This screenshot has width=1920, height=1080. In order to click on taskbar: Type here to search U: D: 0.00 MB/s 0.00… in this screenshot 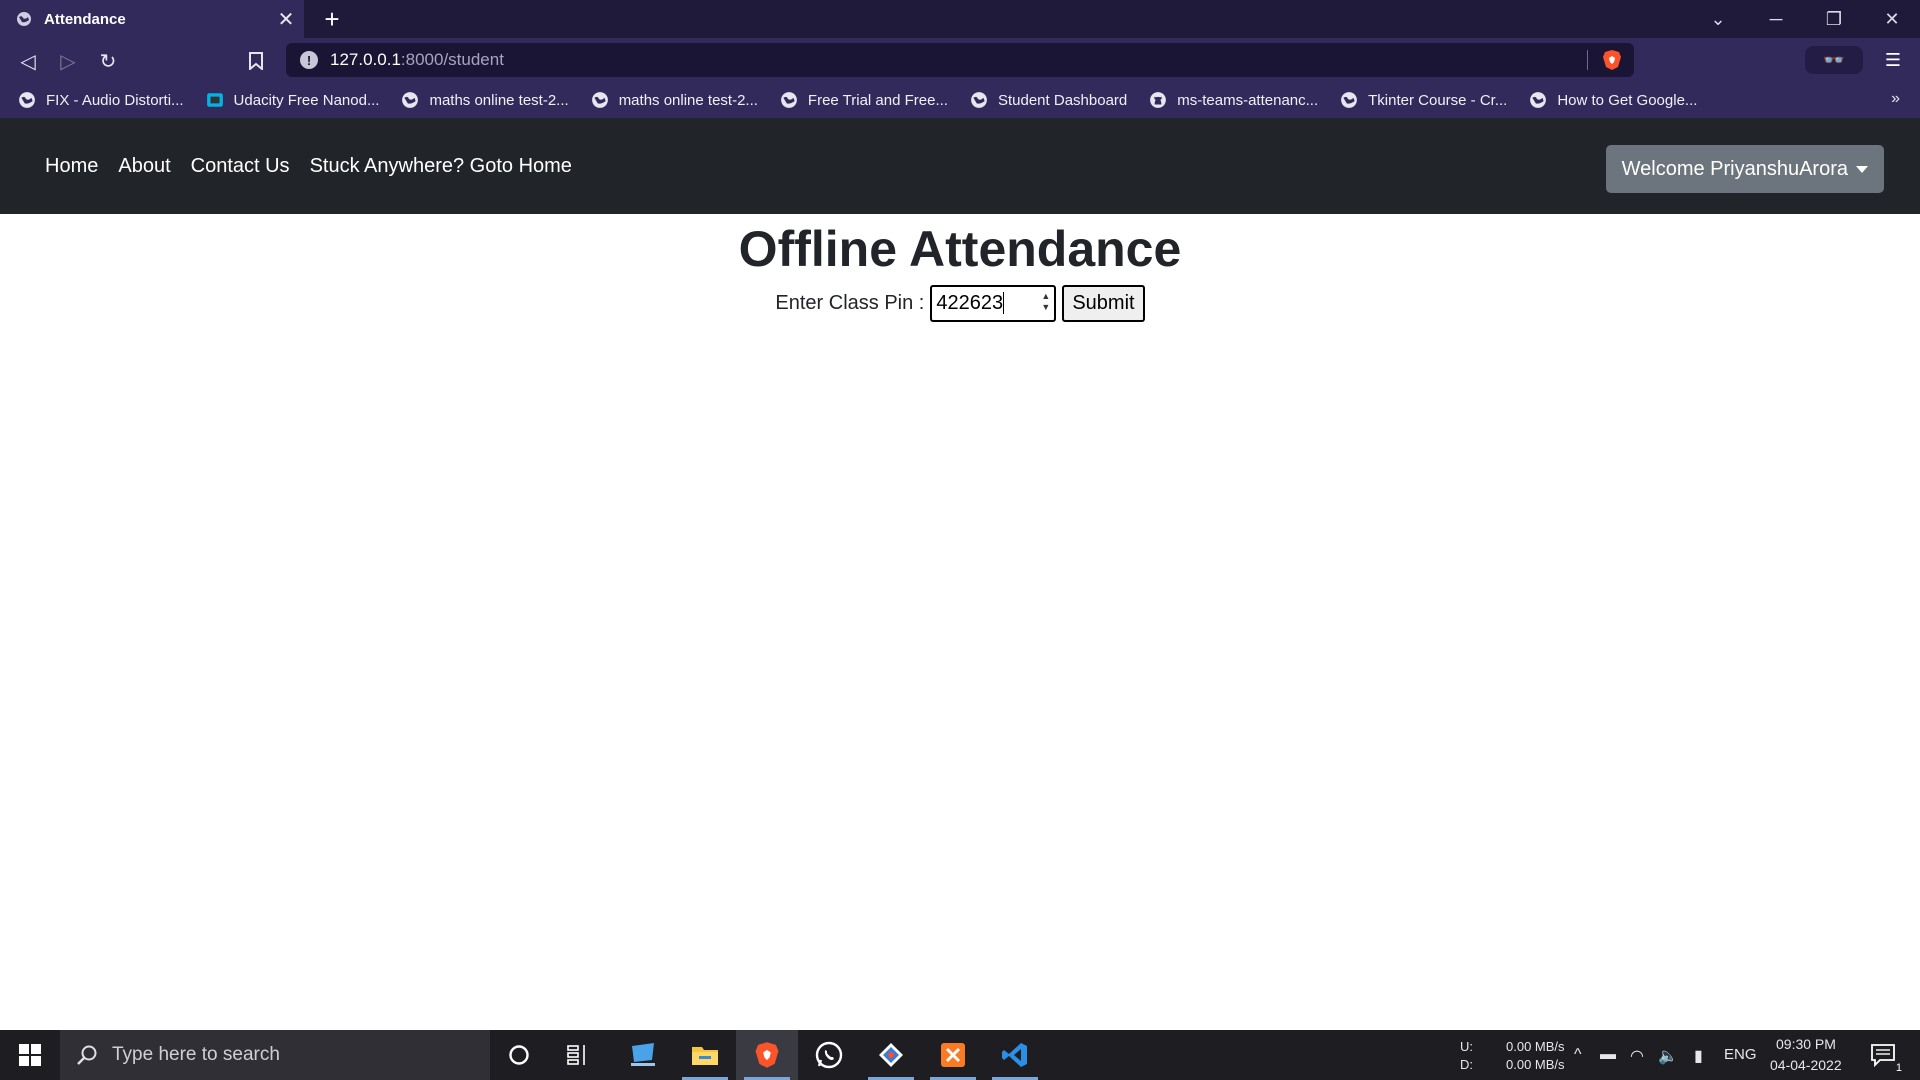, I will do `click(960, 1055)`.